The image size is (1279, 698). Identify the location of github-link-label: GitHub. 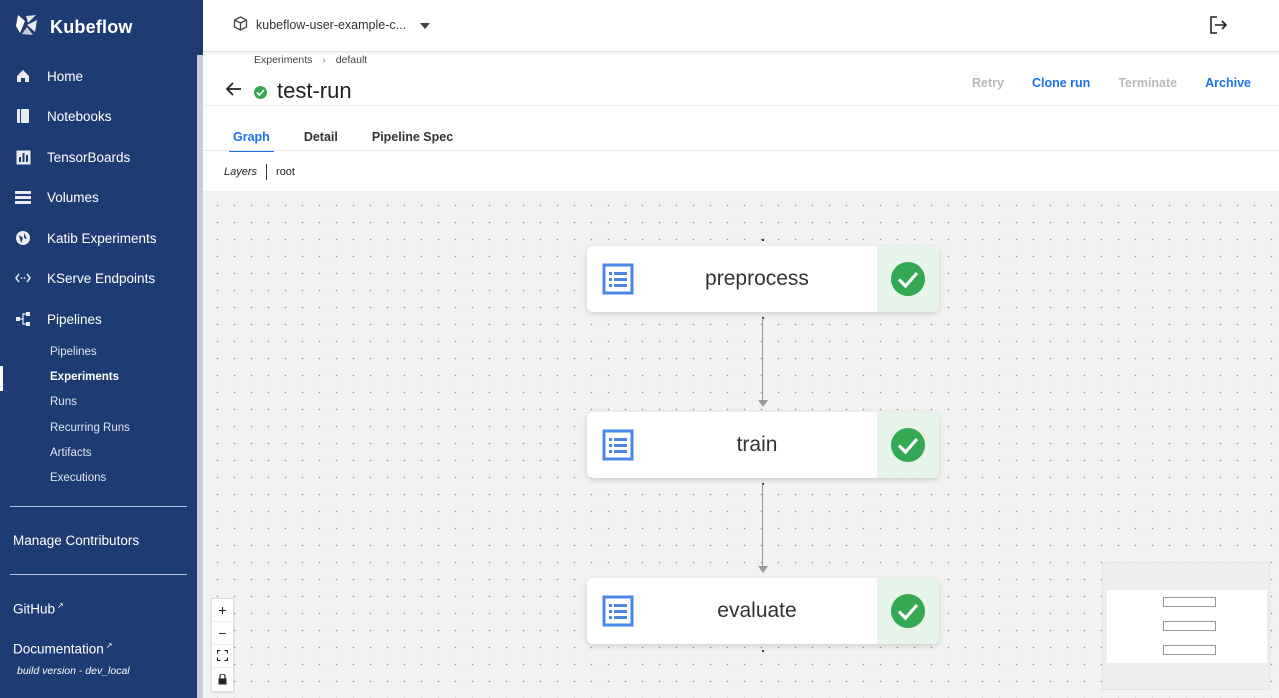
(34, 609).